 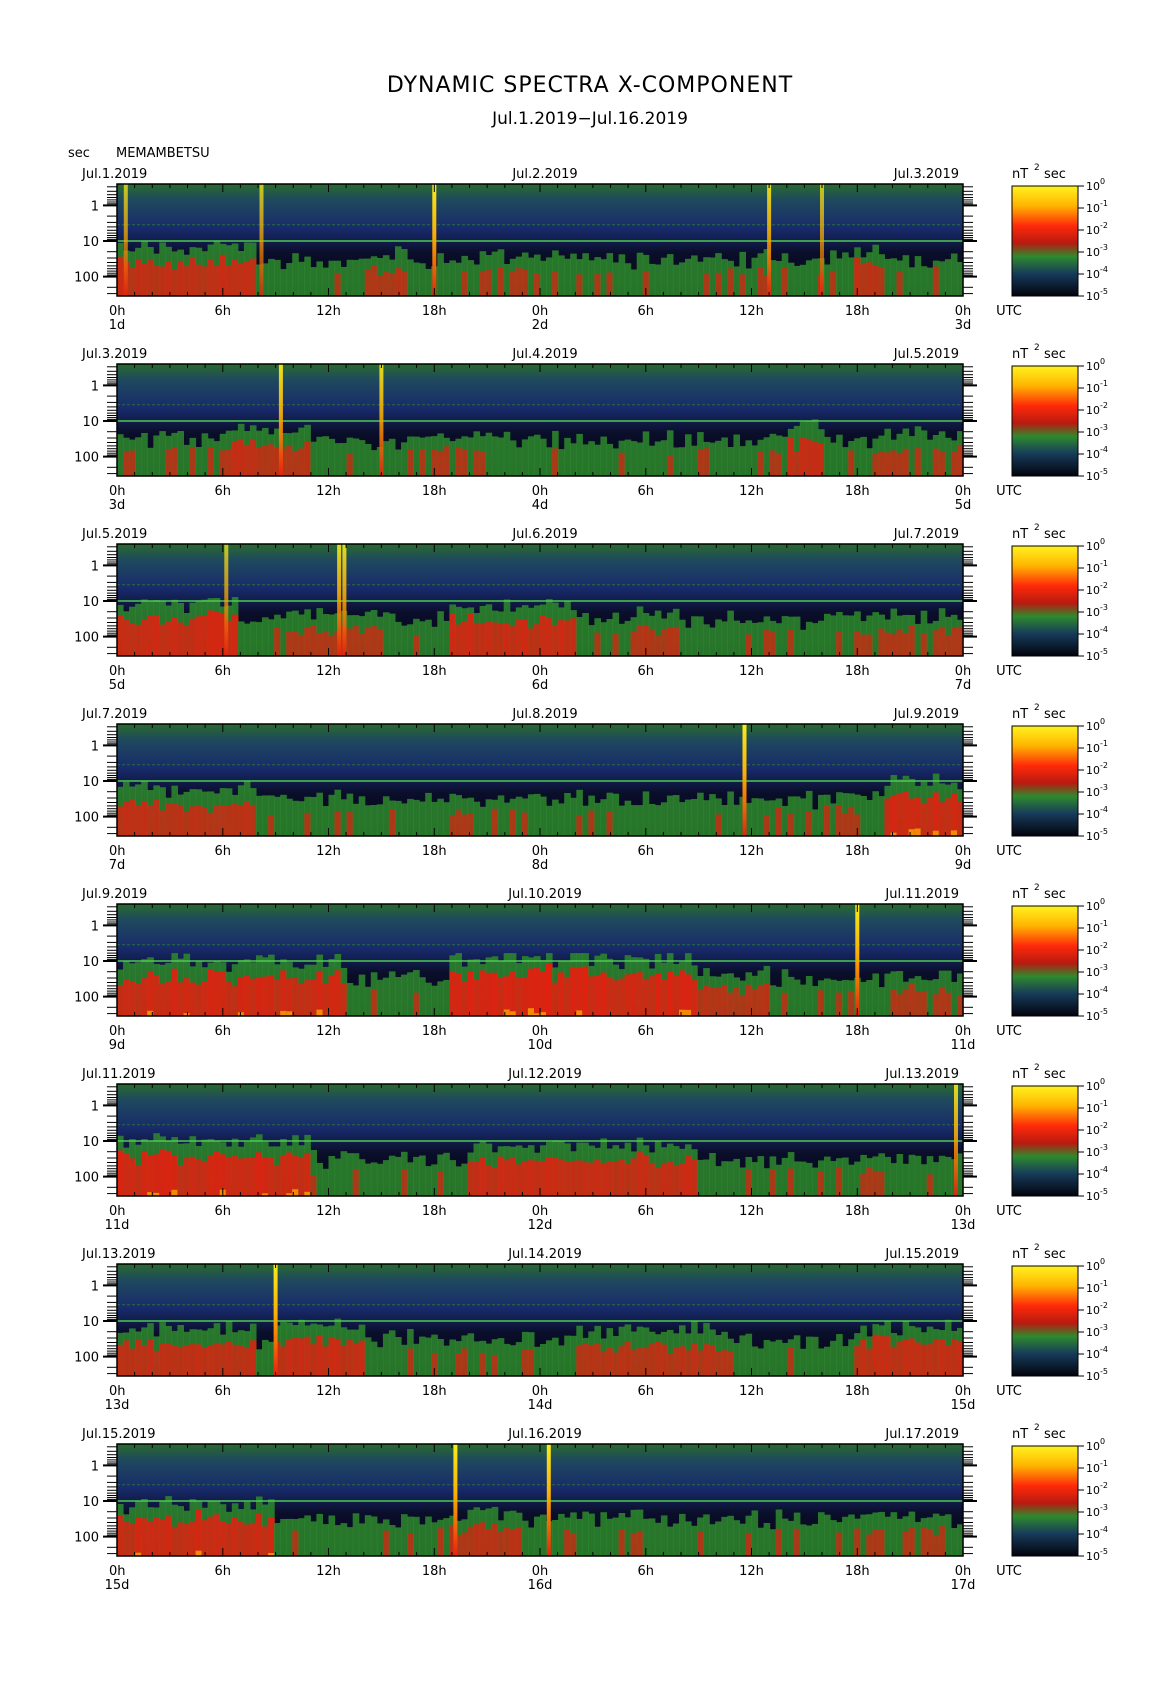 What do you see at coordinates (1009, 851) in the screenshot?
I see `utc-label: UTC` at bounding box center [1009, 851].